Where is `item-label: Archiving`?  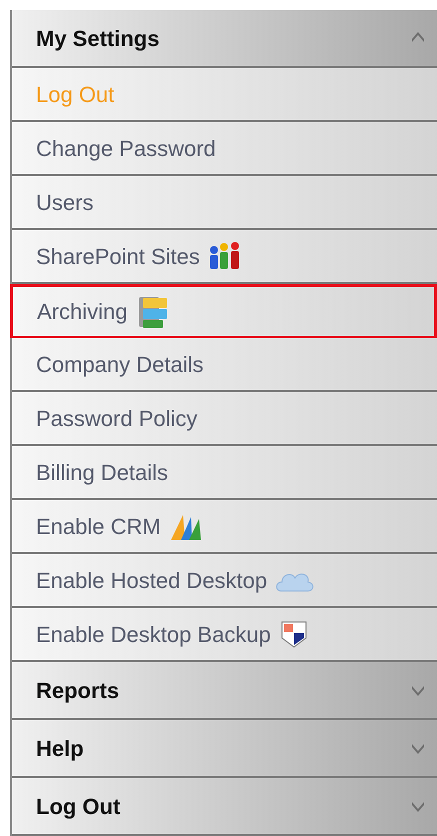
item-label: Archiving is located at coordinates (82, 312).